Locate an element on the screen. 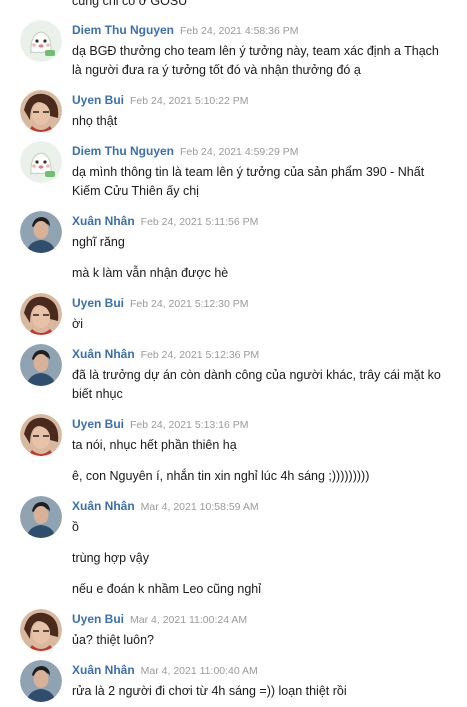 This screenshot has width=467, height=707. timestamp: Mar 4, 2021 11:00:24 AM is located at coordinates (189, 620).